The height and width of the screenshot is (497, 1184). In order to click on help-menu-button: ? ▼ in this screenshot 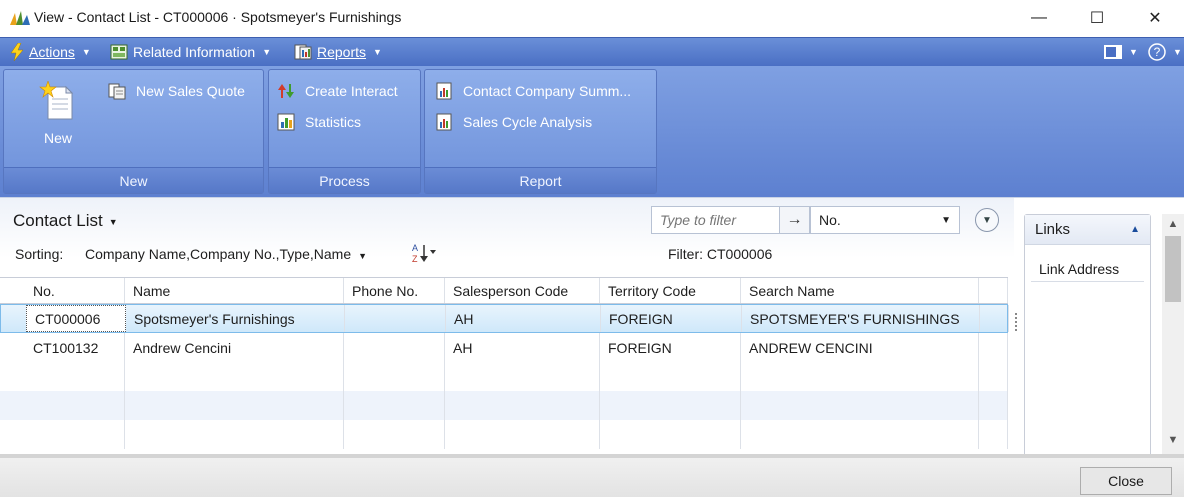, I will do `click(1163, 52)`.